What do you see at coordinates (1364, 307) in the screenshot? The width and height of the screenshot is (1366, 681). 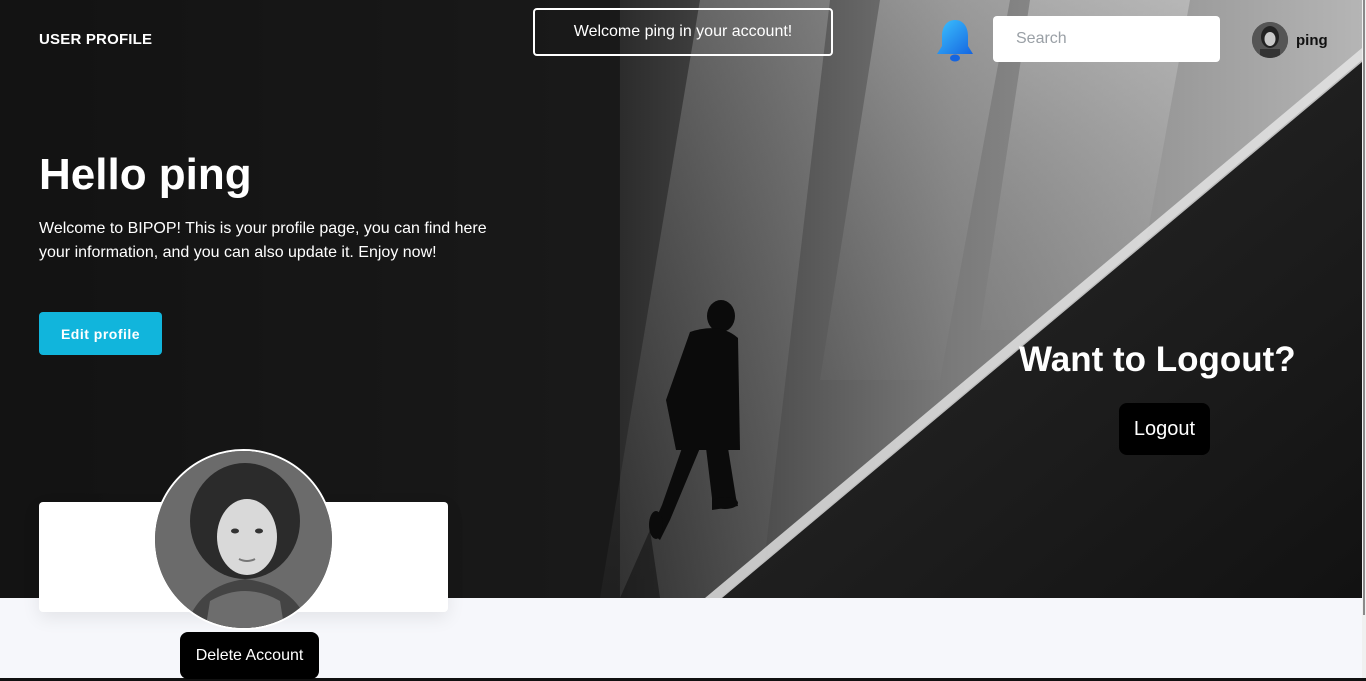 I see `scrollbar-thumb` at bounding box center [1364, 307].